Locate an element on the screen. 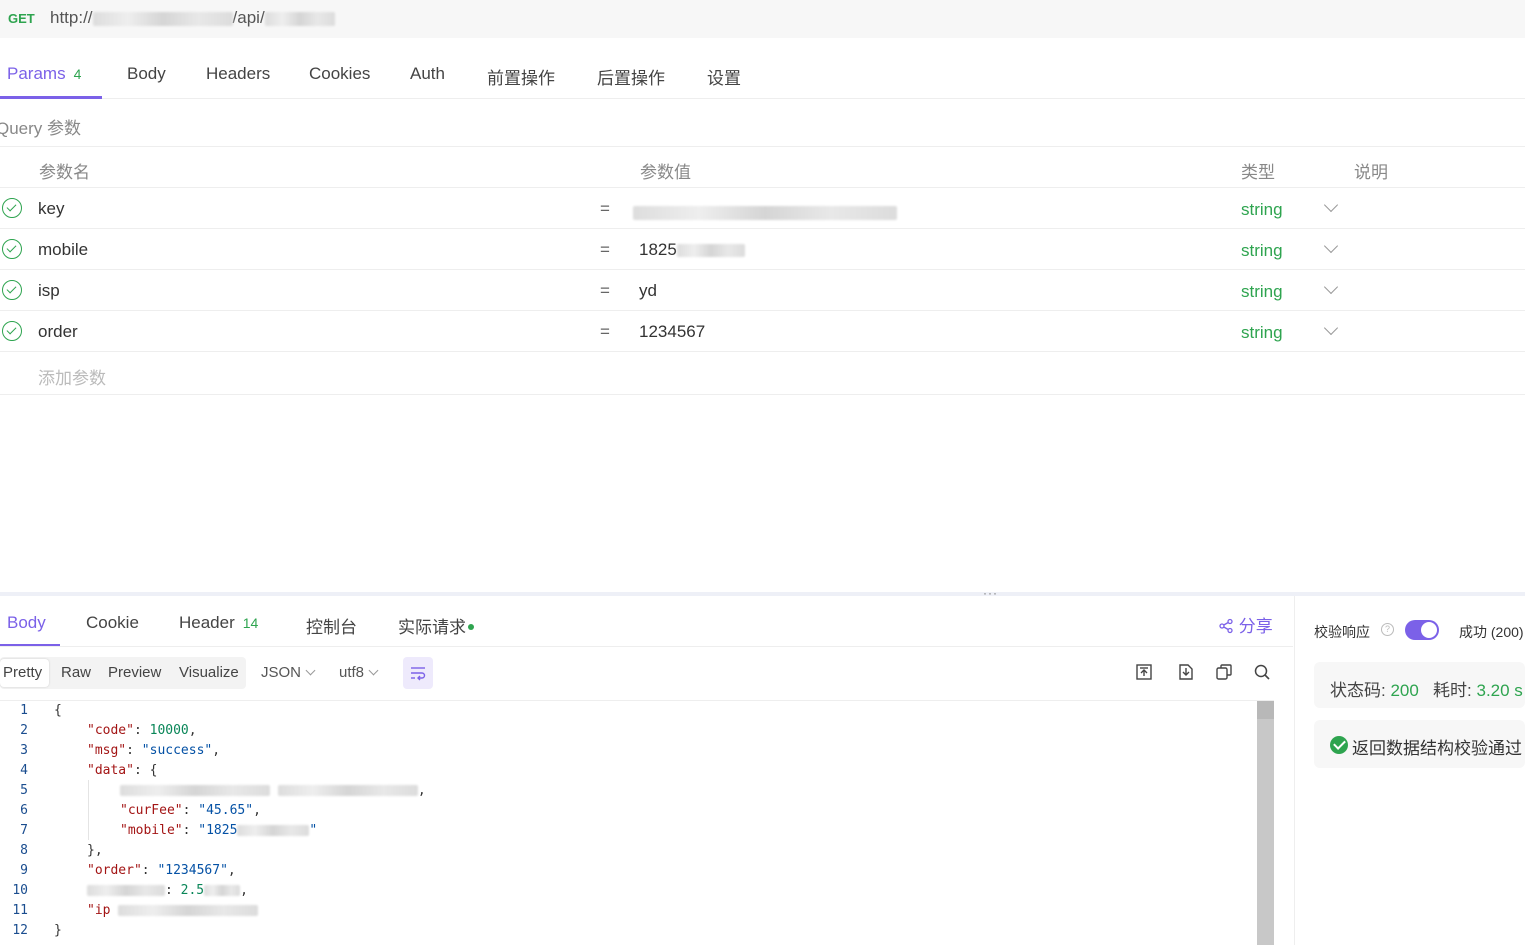 The image size is (1525, 945). scrollbar-thumb is located at coordinates (1265, 710).